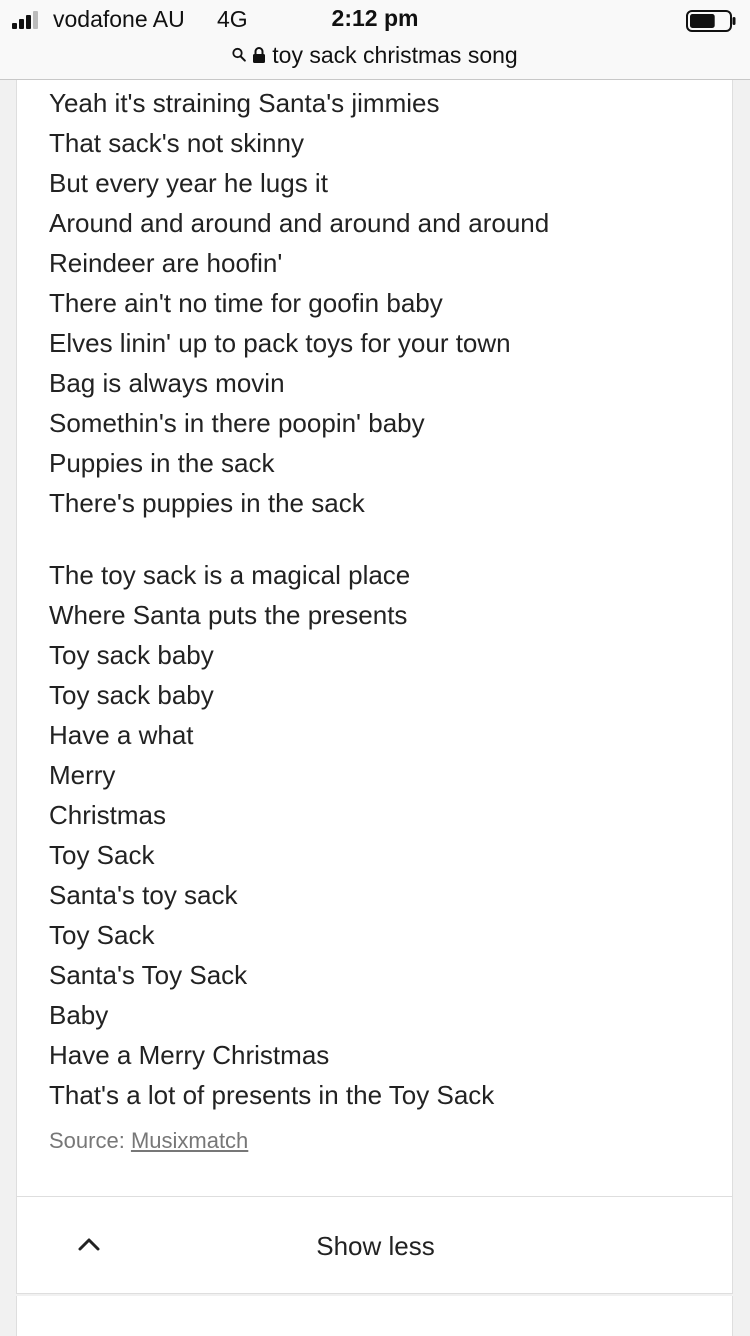 Image resolution: width=750 pixels, height=1336 pixels. Describe the element at coordinates (259, 55) in the screenshot. I see `lock-icon` at that location.